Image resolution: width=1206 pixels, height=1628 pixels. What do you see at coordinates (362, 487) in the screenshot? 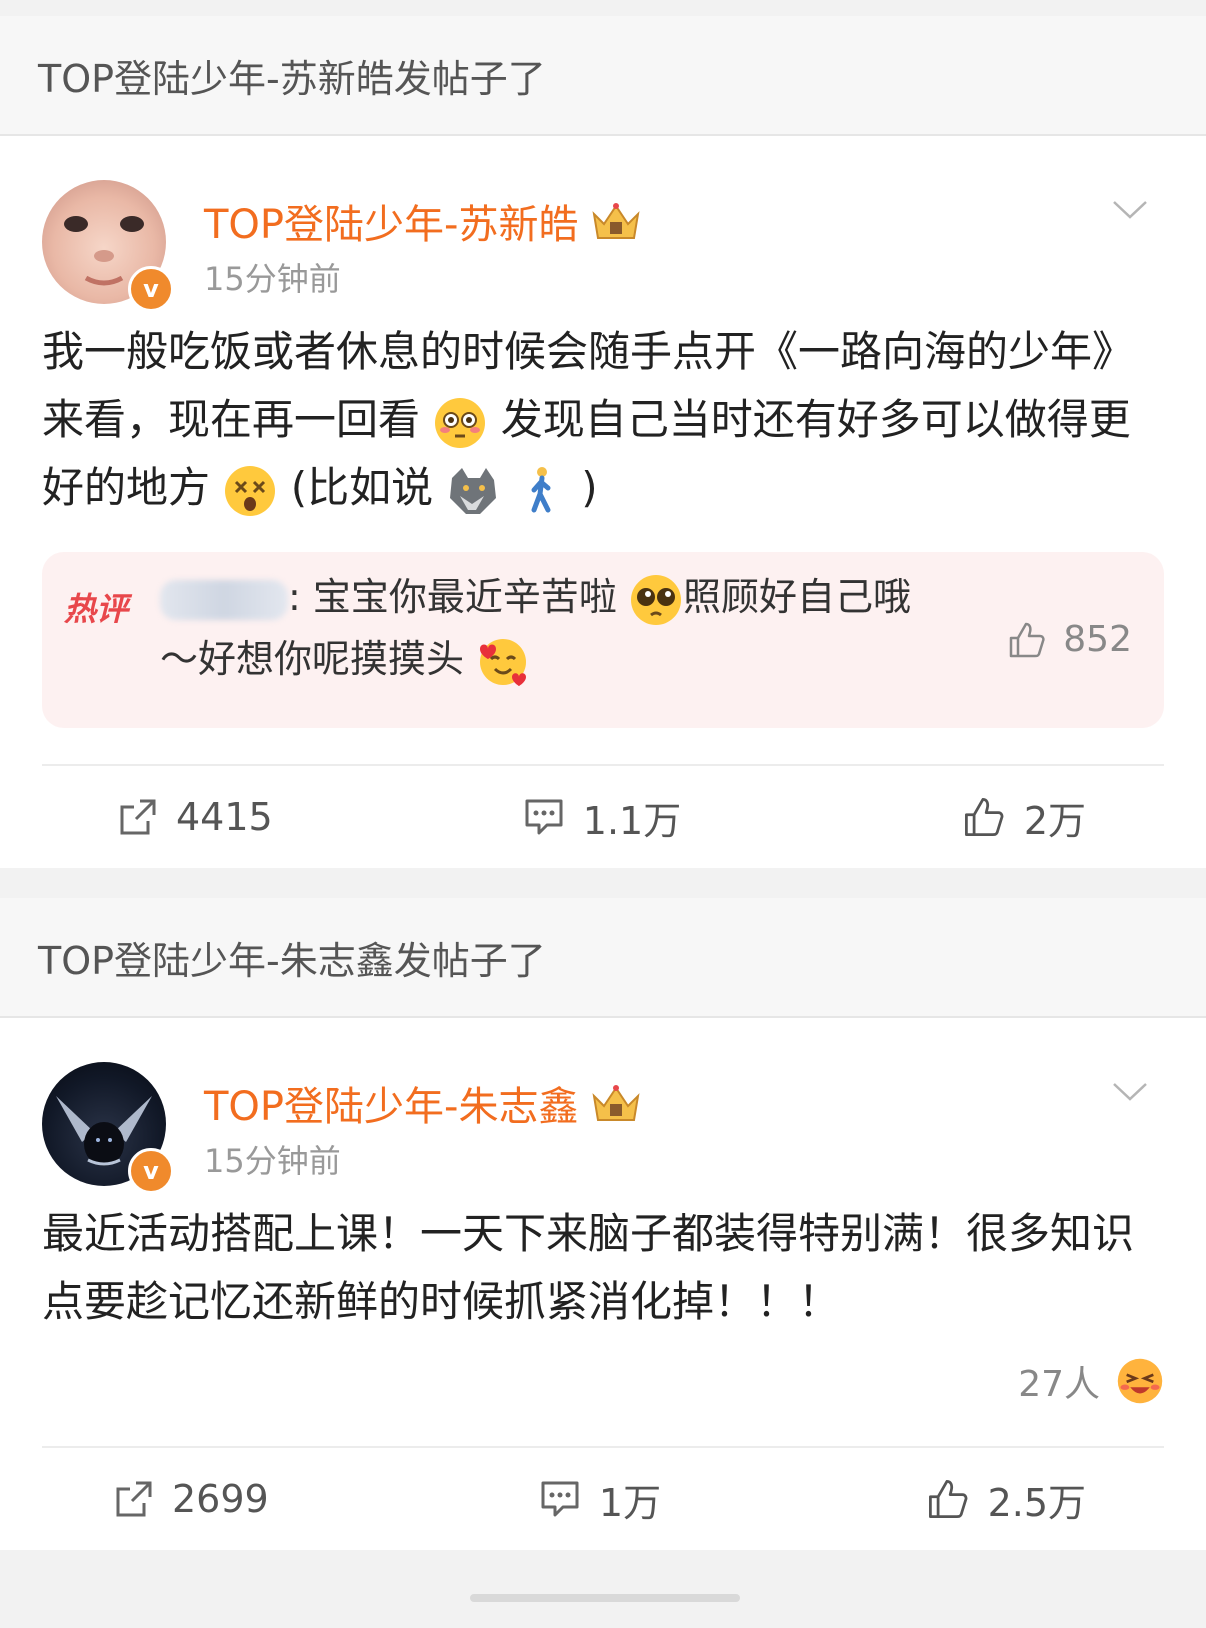
I see `post-text-part: (比如说` at bounding box center [362, 487].